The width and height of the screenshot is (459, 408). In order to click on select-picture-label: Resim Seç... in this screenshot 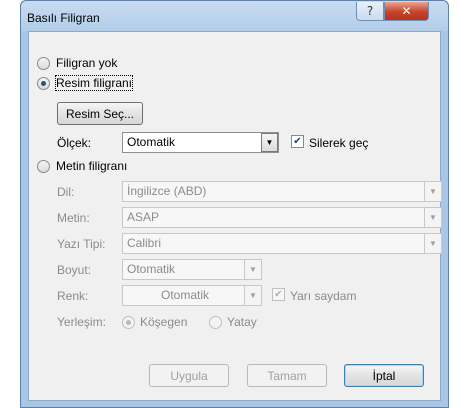, I will do `click(99, 113)`.